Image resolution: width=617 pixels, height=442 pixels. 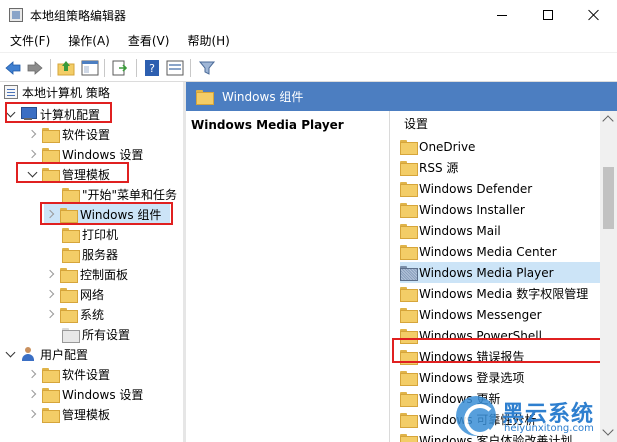 What do you see at coordinates (480, 314) in the screenshot?
I see `list-item-label: Windows Messenger` at bounding box center [480, 314].